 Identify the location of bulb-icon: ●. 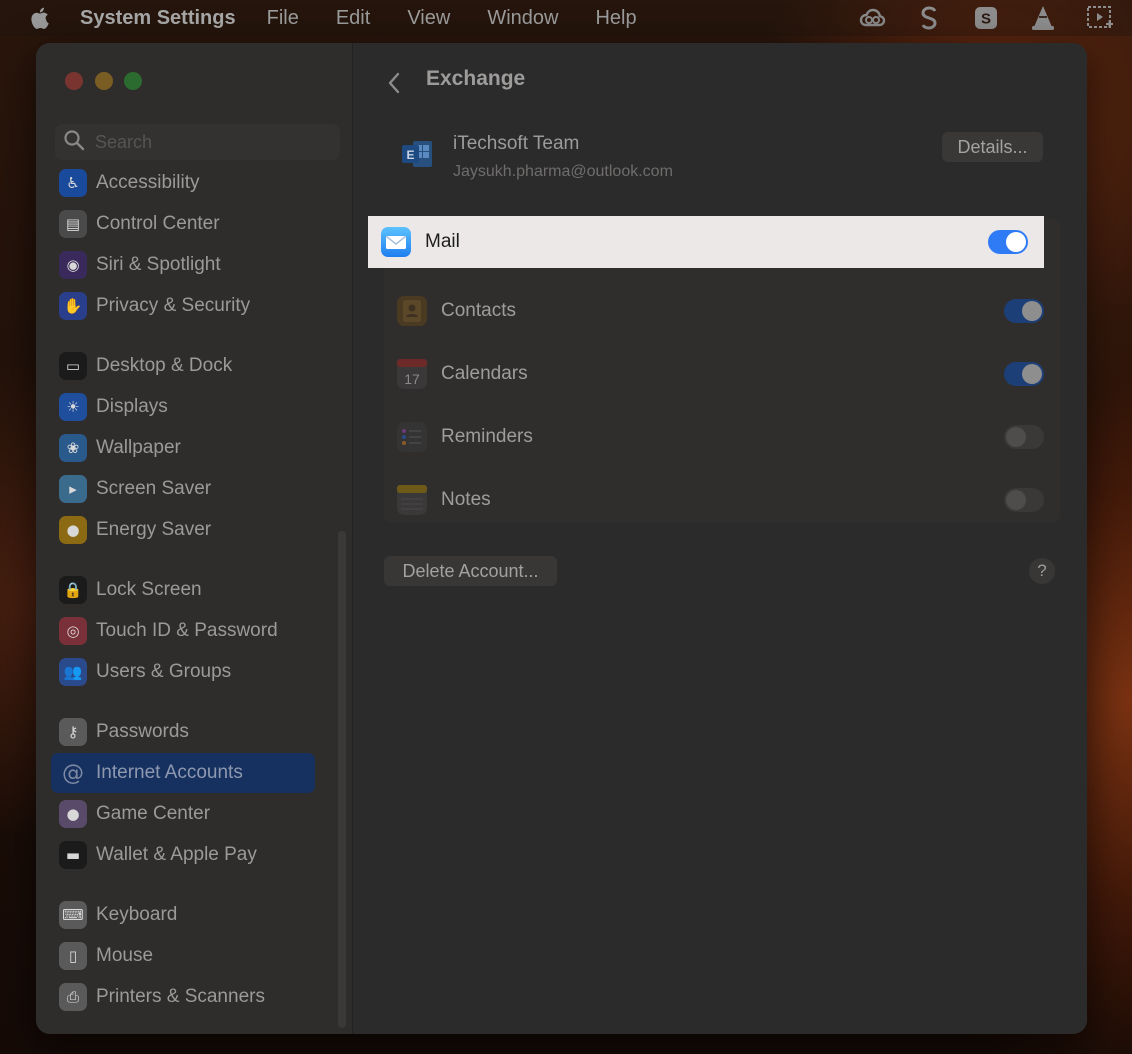
(73, 530).